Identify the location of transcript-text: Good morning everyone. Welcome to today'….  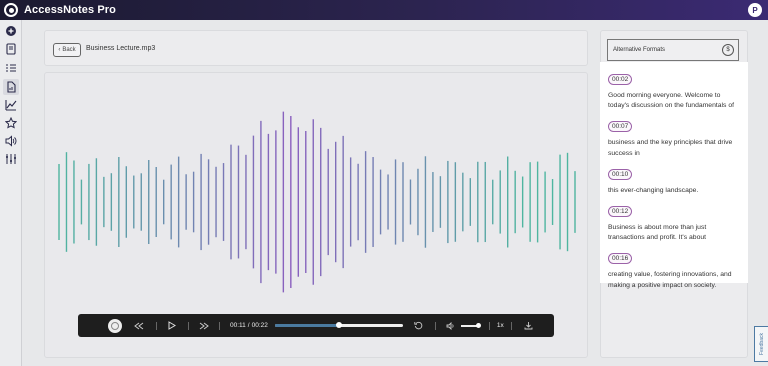
(671, 101).